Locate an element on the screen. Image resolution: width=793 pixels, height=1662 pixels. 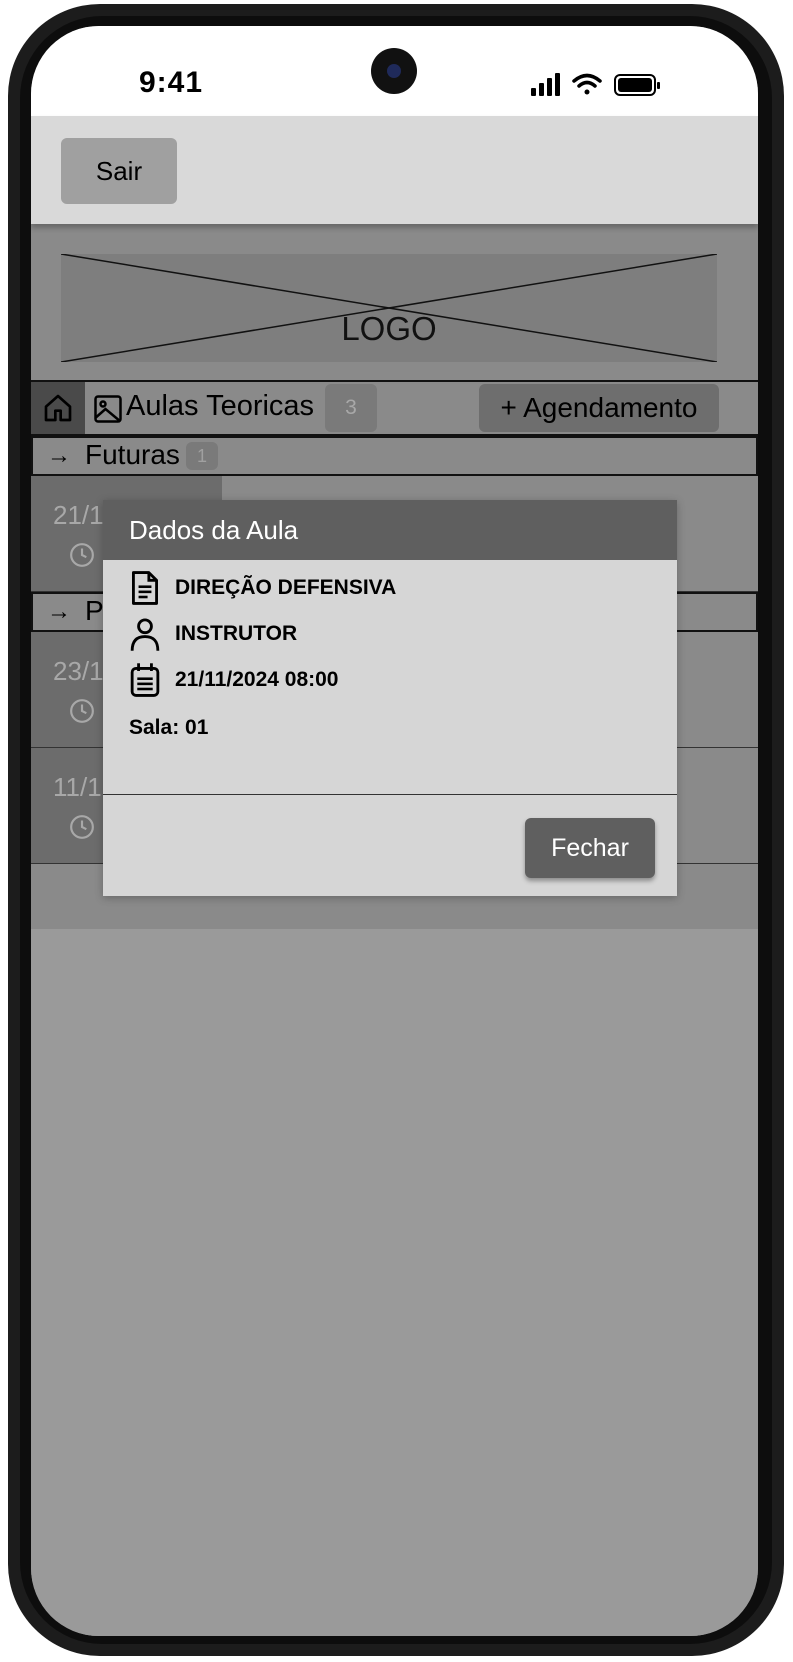
tab-count-badge: 3 is located at coordinates (351, 408).